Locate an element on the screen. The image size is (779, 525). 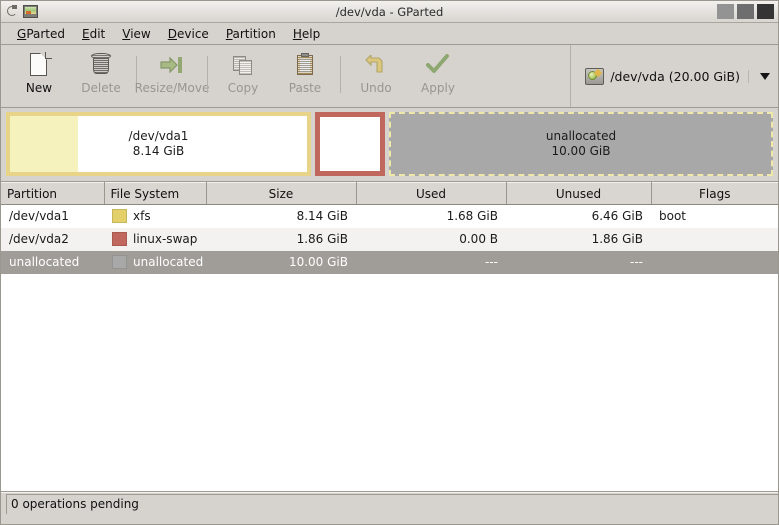
undo-icon is located at coordinates (376, 65).